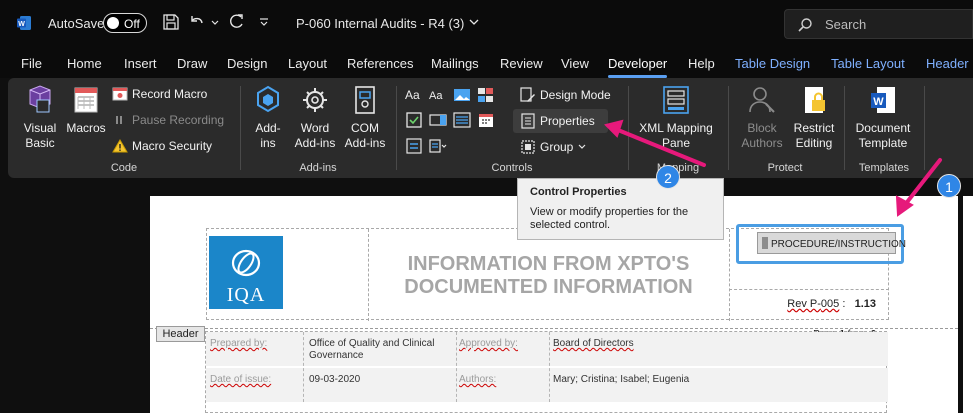 The image size is (973, 413). I want to click on com-addins-icon, so click(365, 100).